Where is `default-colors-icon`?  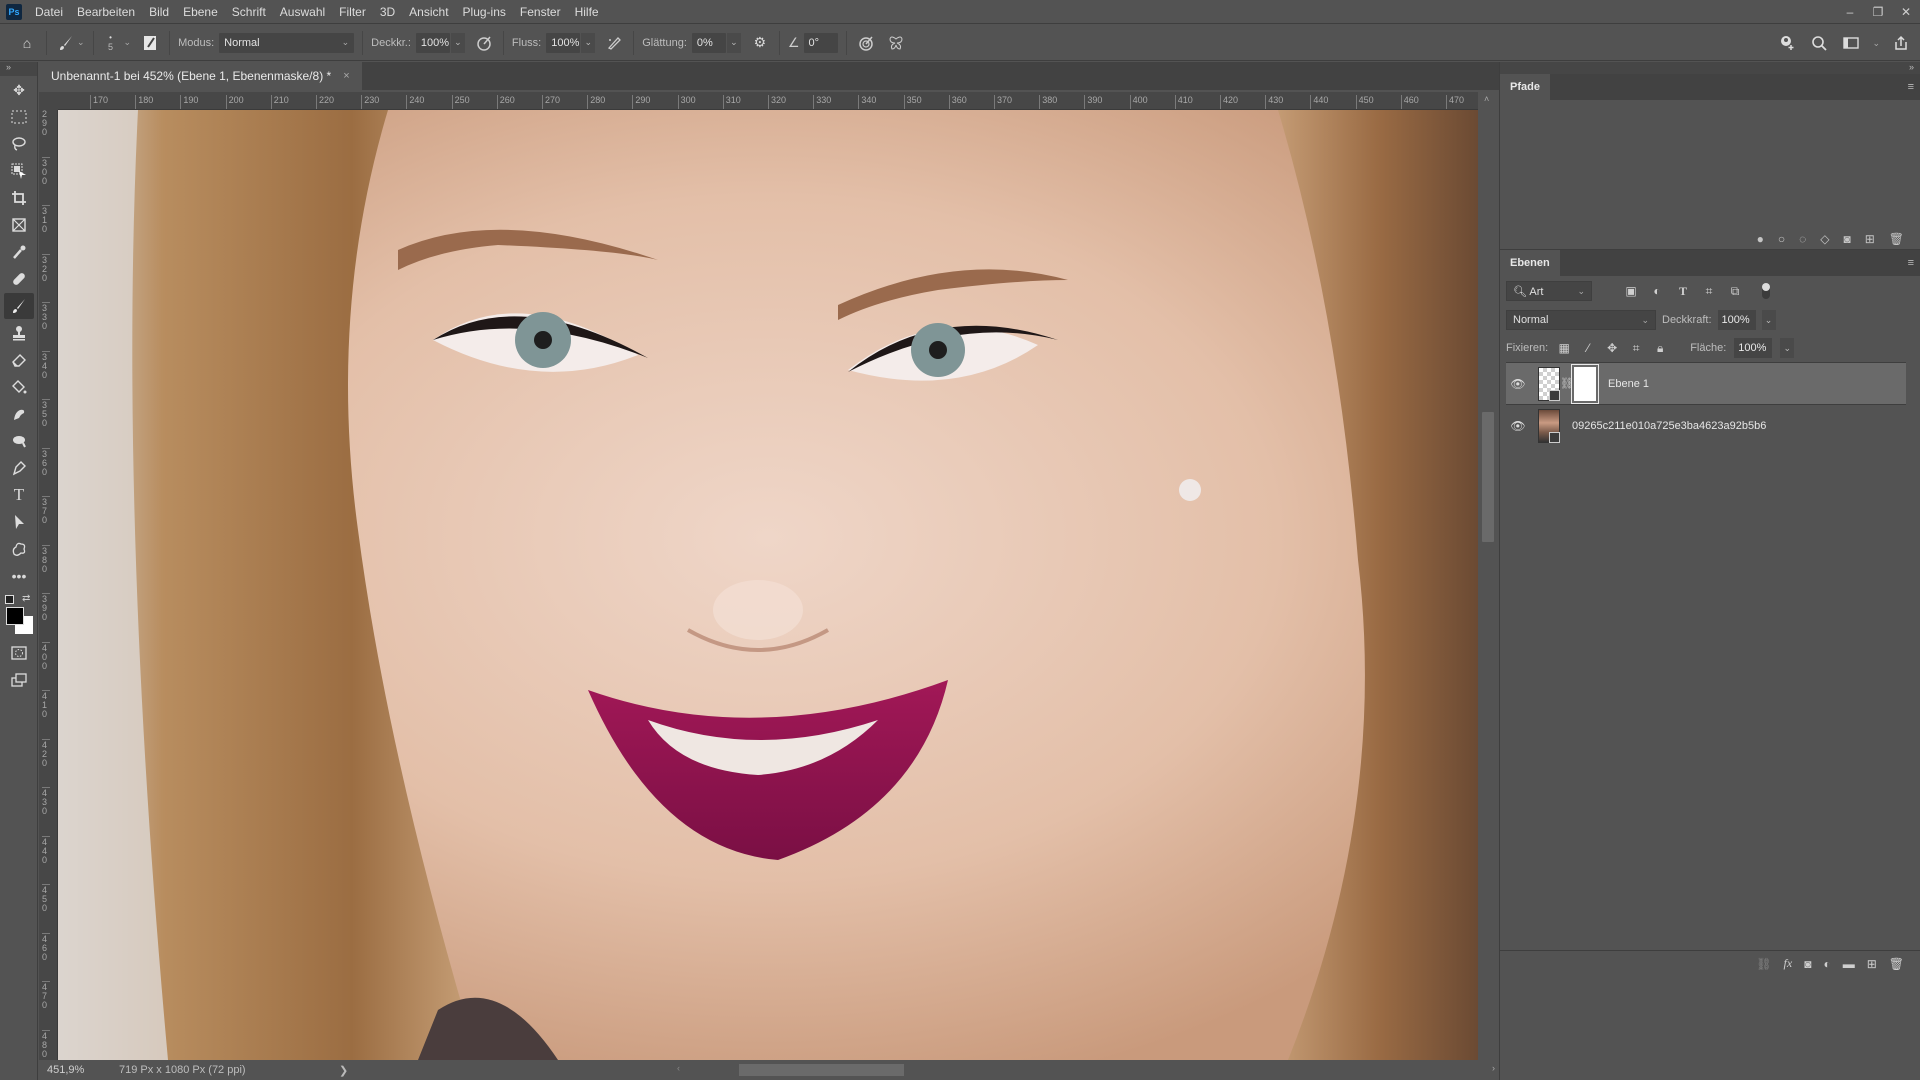 default-colors-icon is located at coordinates (9, 599).